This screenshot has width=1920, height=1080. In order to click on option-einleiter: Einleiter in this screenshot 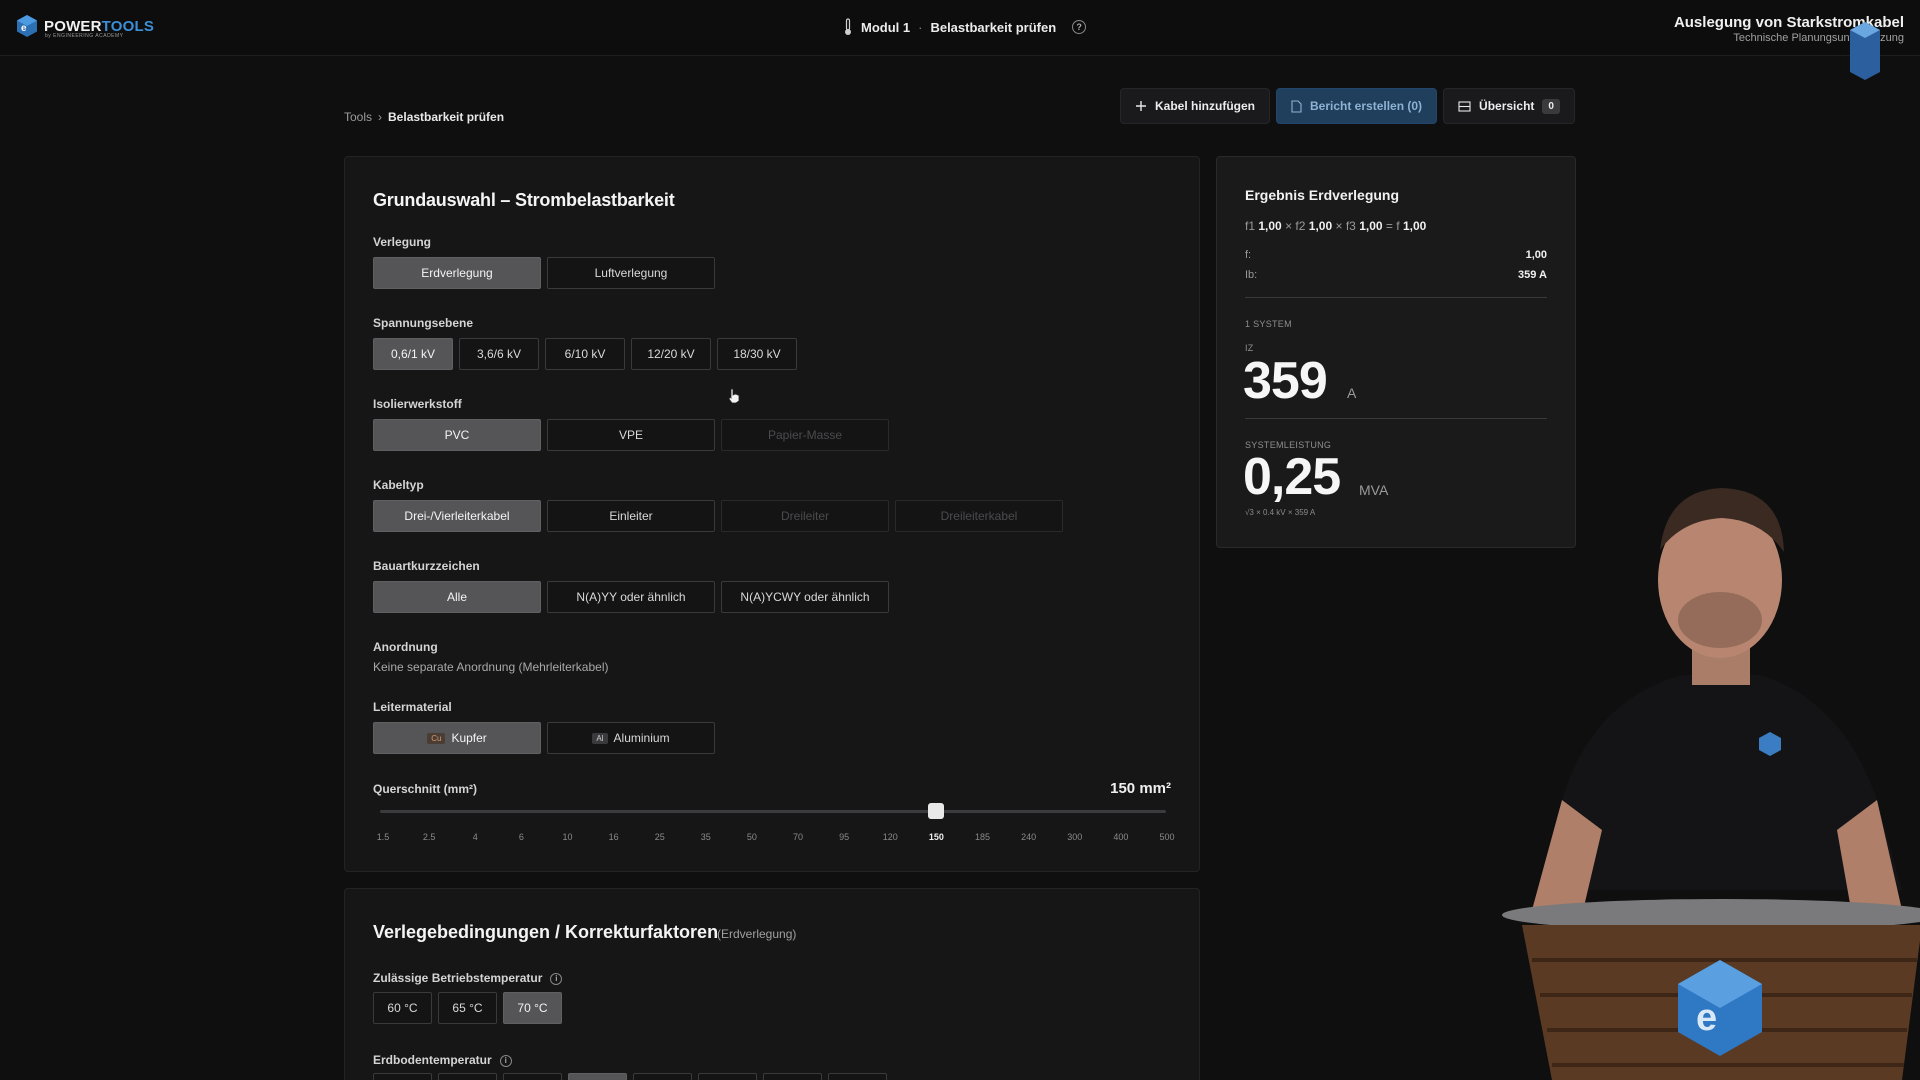, I will do `click(631, 516)`.